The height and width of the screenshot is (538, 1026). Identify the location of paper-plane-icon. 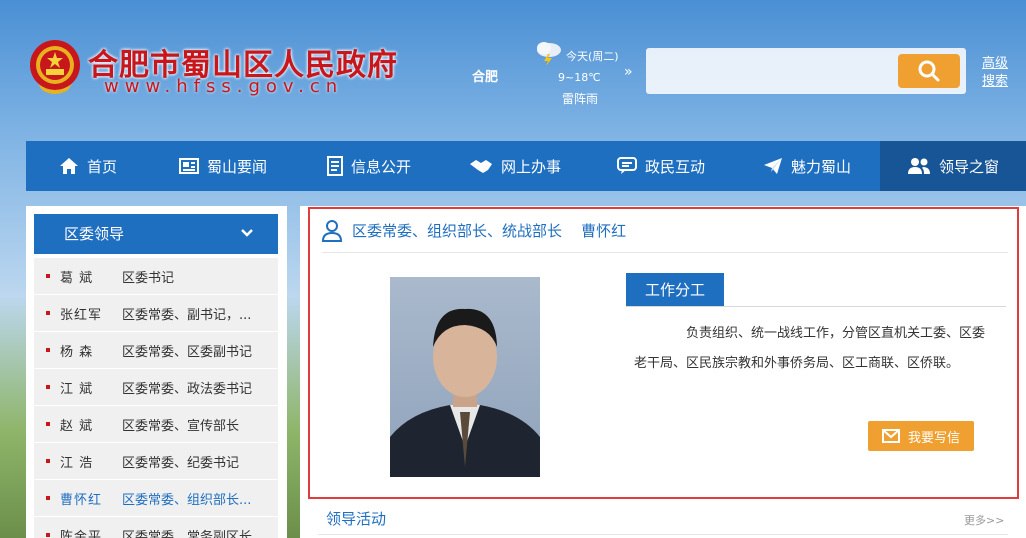
(772, 166).